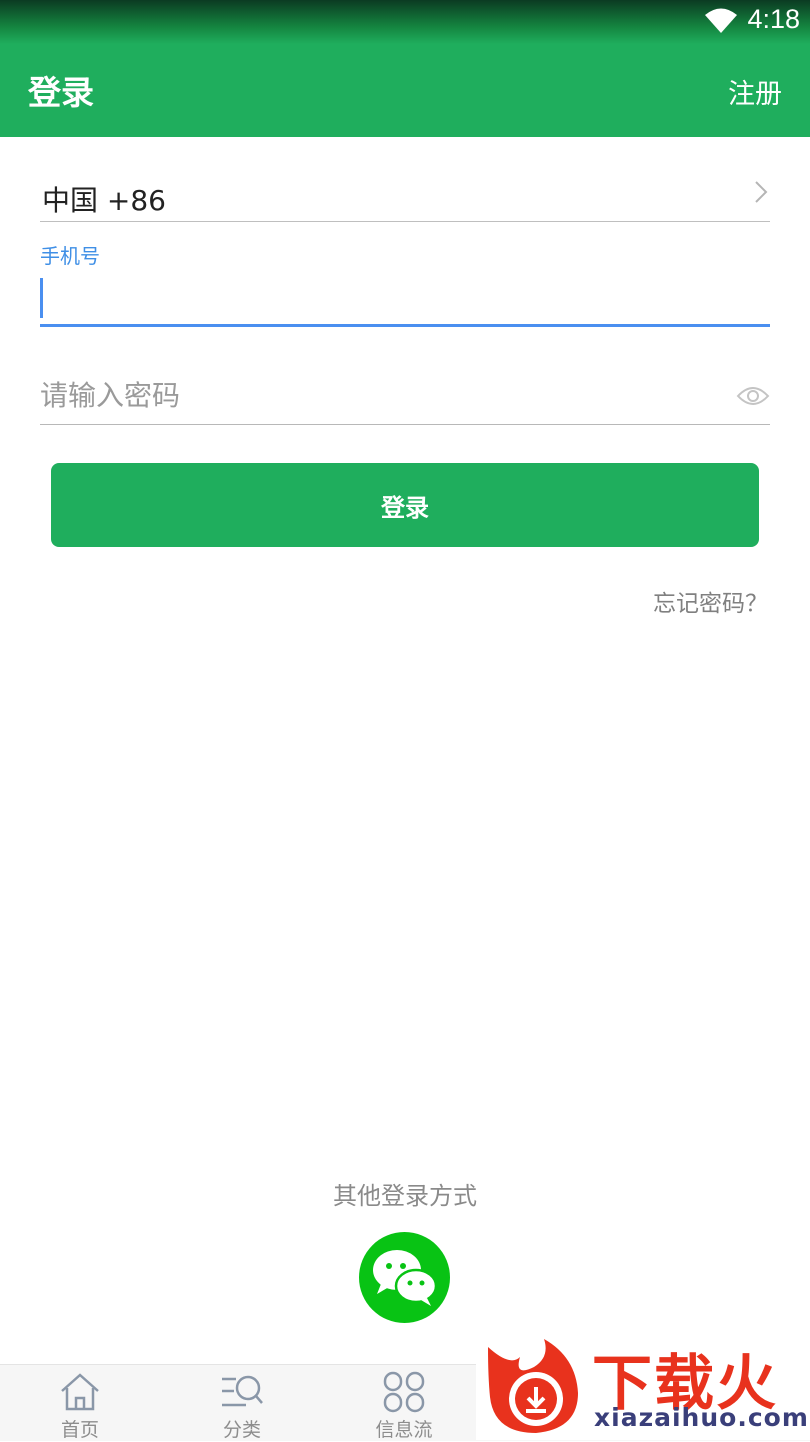  Describe the element at coordinates (80, 1392) in the screenshot. I see `home-icon` at that location.